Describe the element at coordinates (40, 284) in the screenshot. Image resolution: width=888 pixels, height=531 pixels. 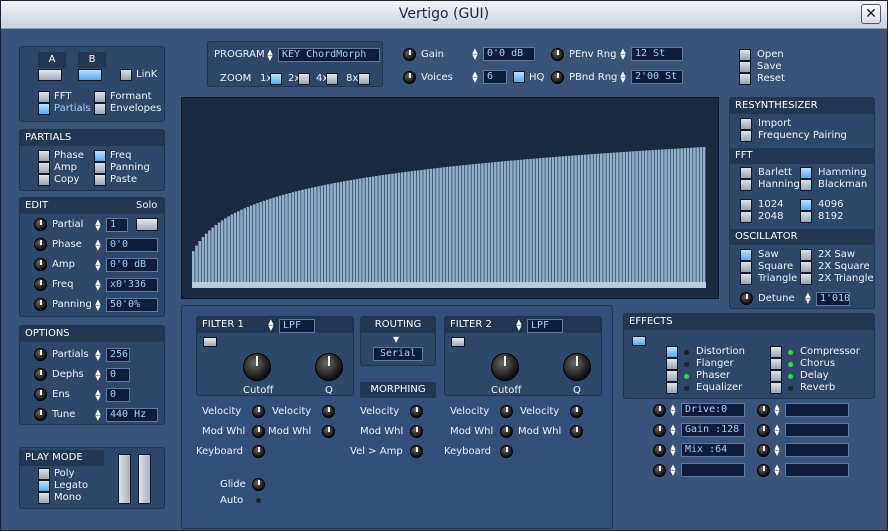
I see `freq-knob` at that location.